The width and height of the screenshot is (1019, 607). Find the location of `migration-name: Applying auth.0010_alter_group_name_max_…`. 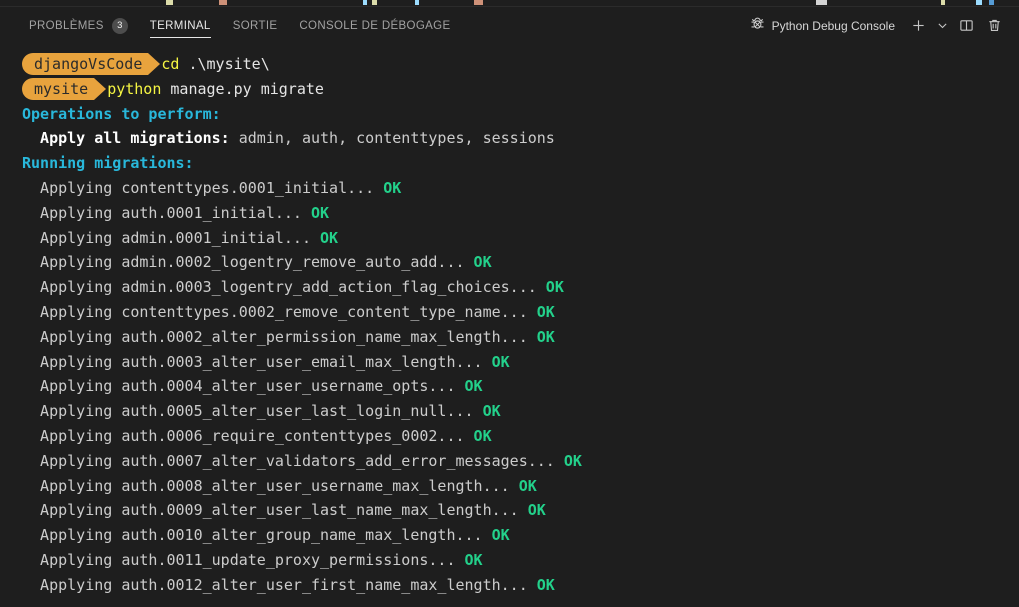

migration-name: Applying auth.0010_alter_group_name_max_… is located at coordinates (252, 535).